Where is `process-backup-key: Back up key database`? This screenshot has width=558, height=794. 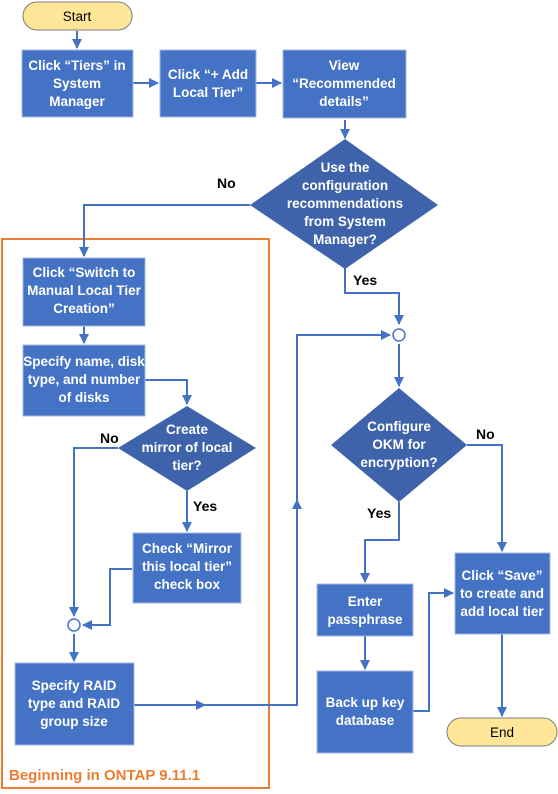 process-backup-key: Back up key database is located at coordinates (365, 712).